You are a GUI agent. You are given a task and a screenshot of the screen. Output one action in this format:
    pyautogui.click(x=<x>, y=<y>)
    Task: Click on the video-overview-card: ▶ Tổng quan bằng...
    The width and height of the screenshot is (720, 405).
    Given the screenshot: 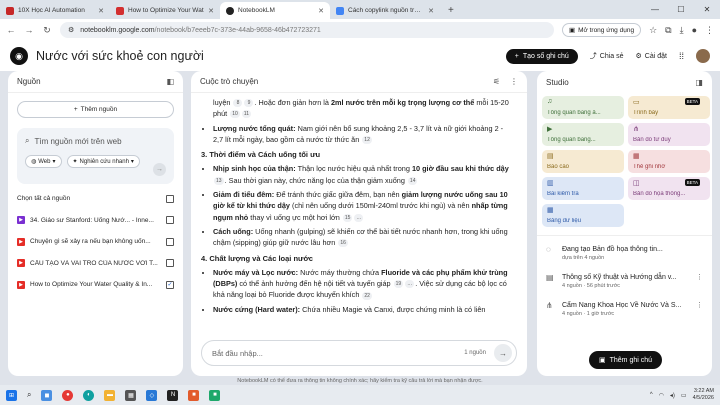 What is the action you would take?
    pyautogui.click(x=583, y=134)
    